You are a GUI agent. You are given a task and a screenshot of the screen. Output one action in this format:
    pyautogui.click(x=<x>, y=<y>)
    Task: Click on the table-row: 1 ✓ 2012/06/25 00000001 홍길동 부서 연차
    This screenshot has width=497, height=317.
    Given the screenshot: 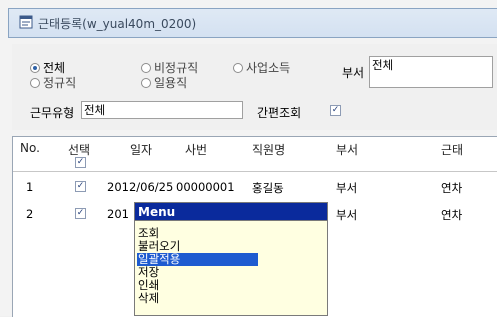 What is the action you would take?
    pyautogui.click(x=255, y=187)
    